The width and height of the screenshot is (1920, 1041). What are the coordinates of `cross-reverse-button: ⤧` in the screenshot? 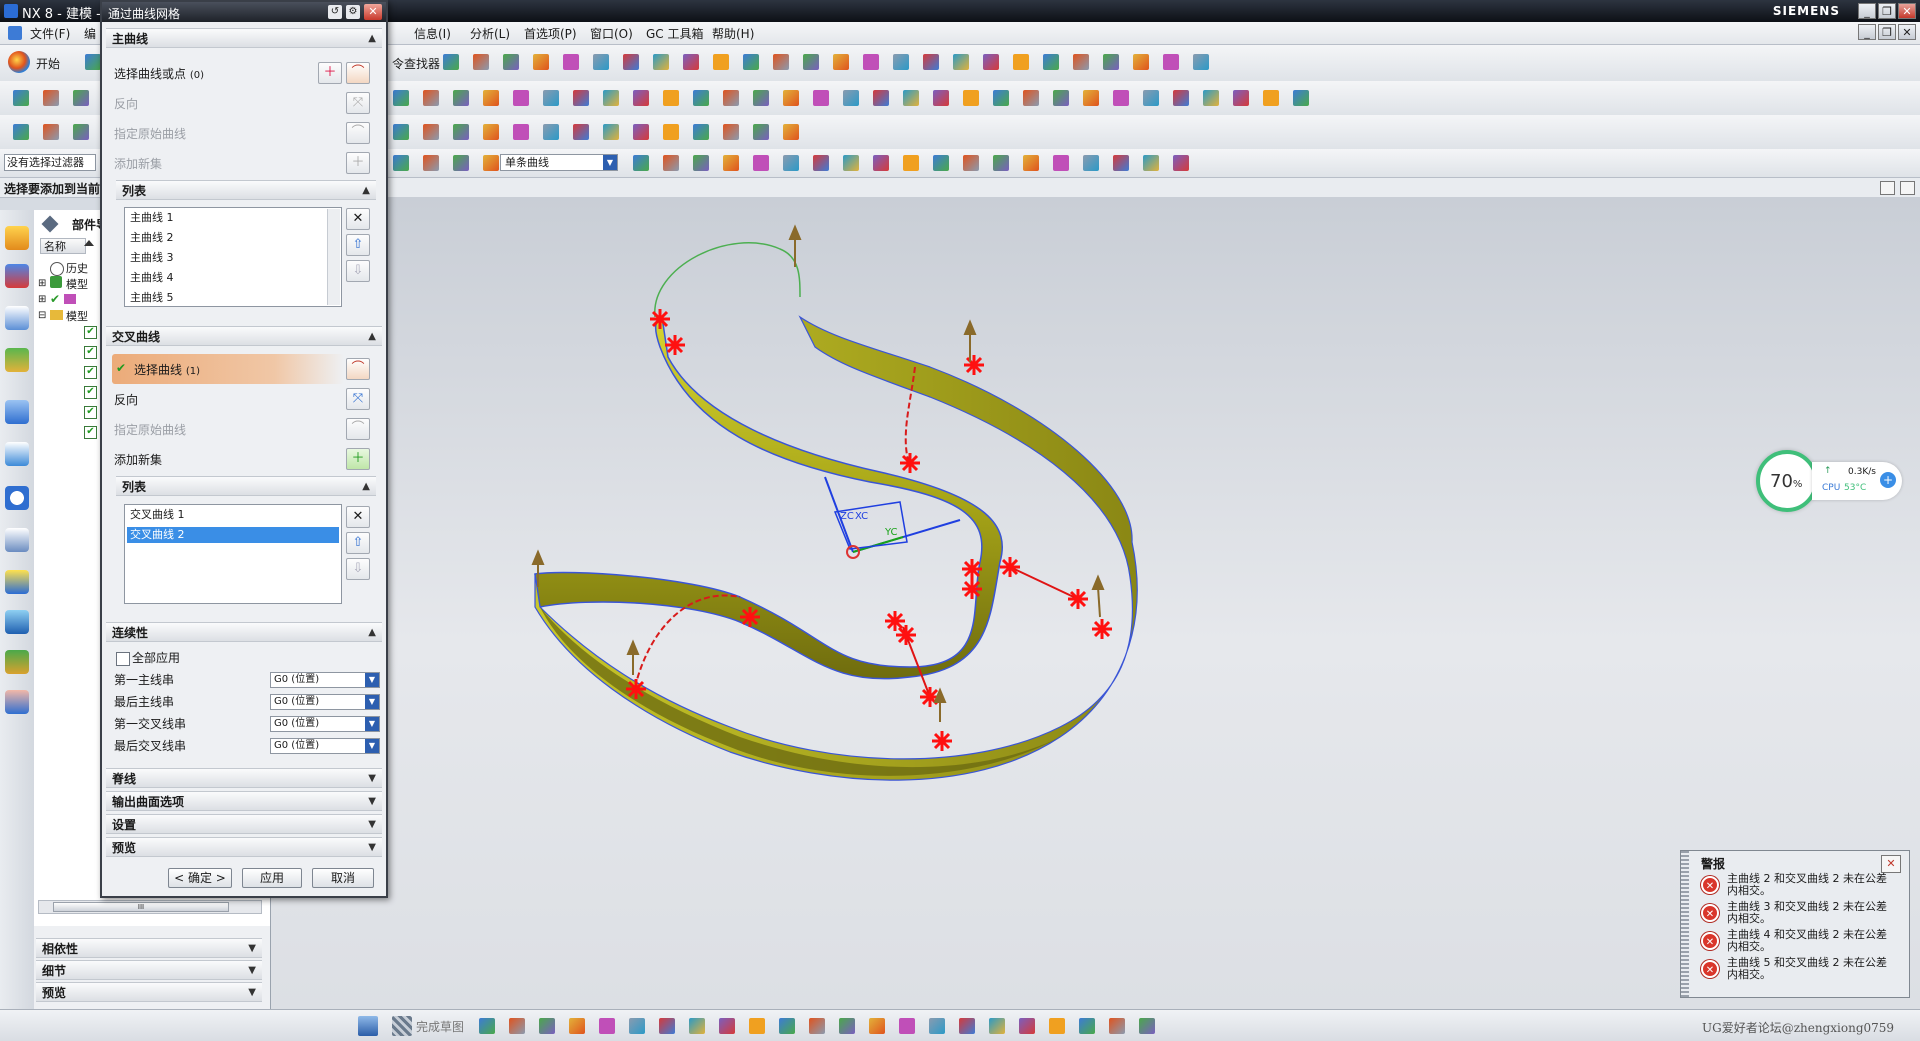 It's located at (358, 399).